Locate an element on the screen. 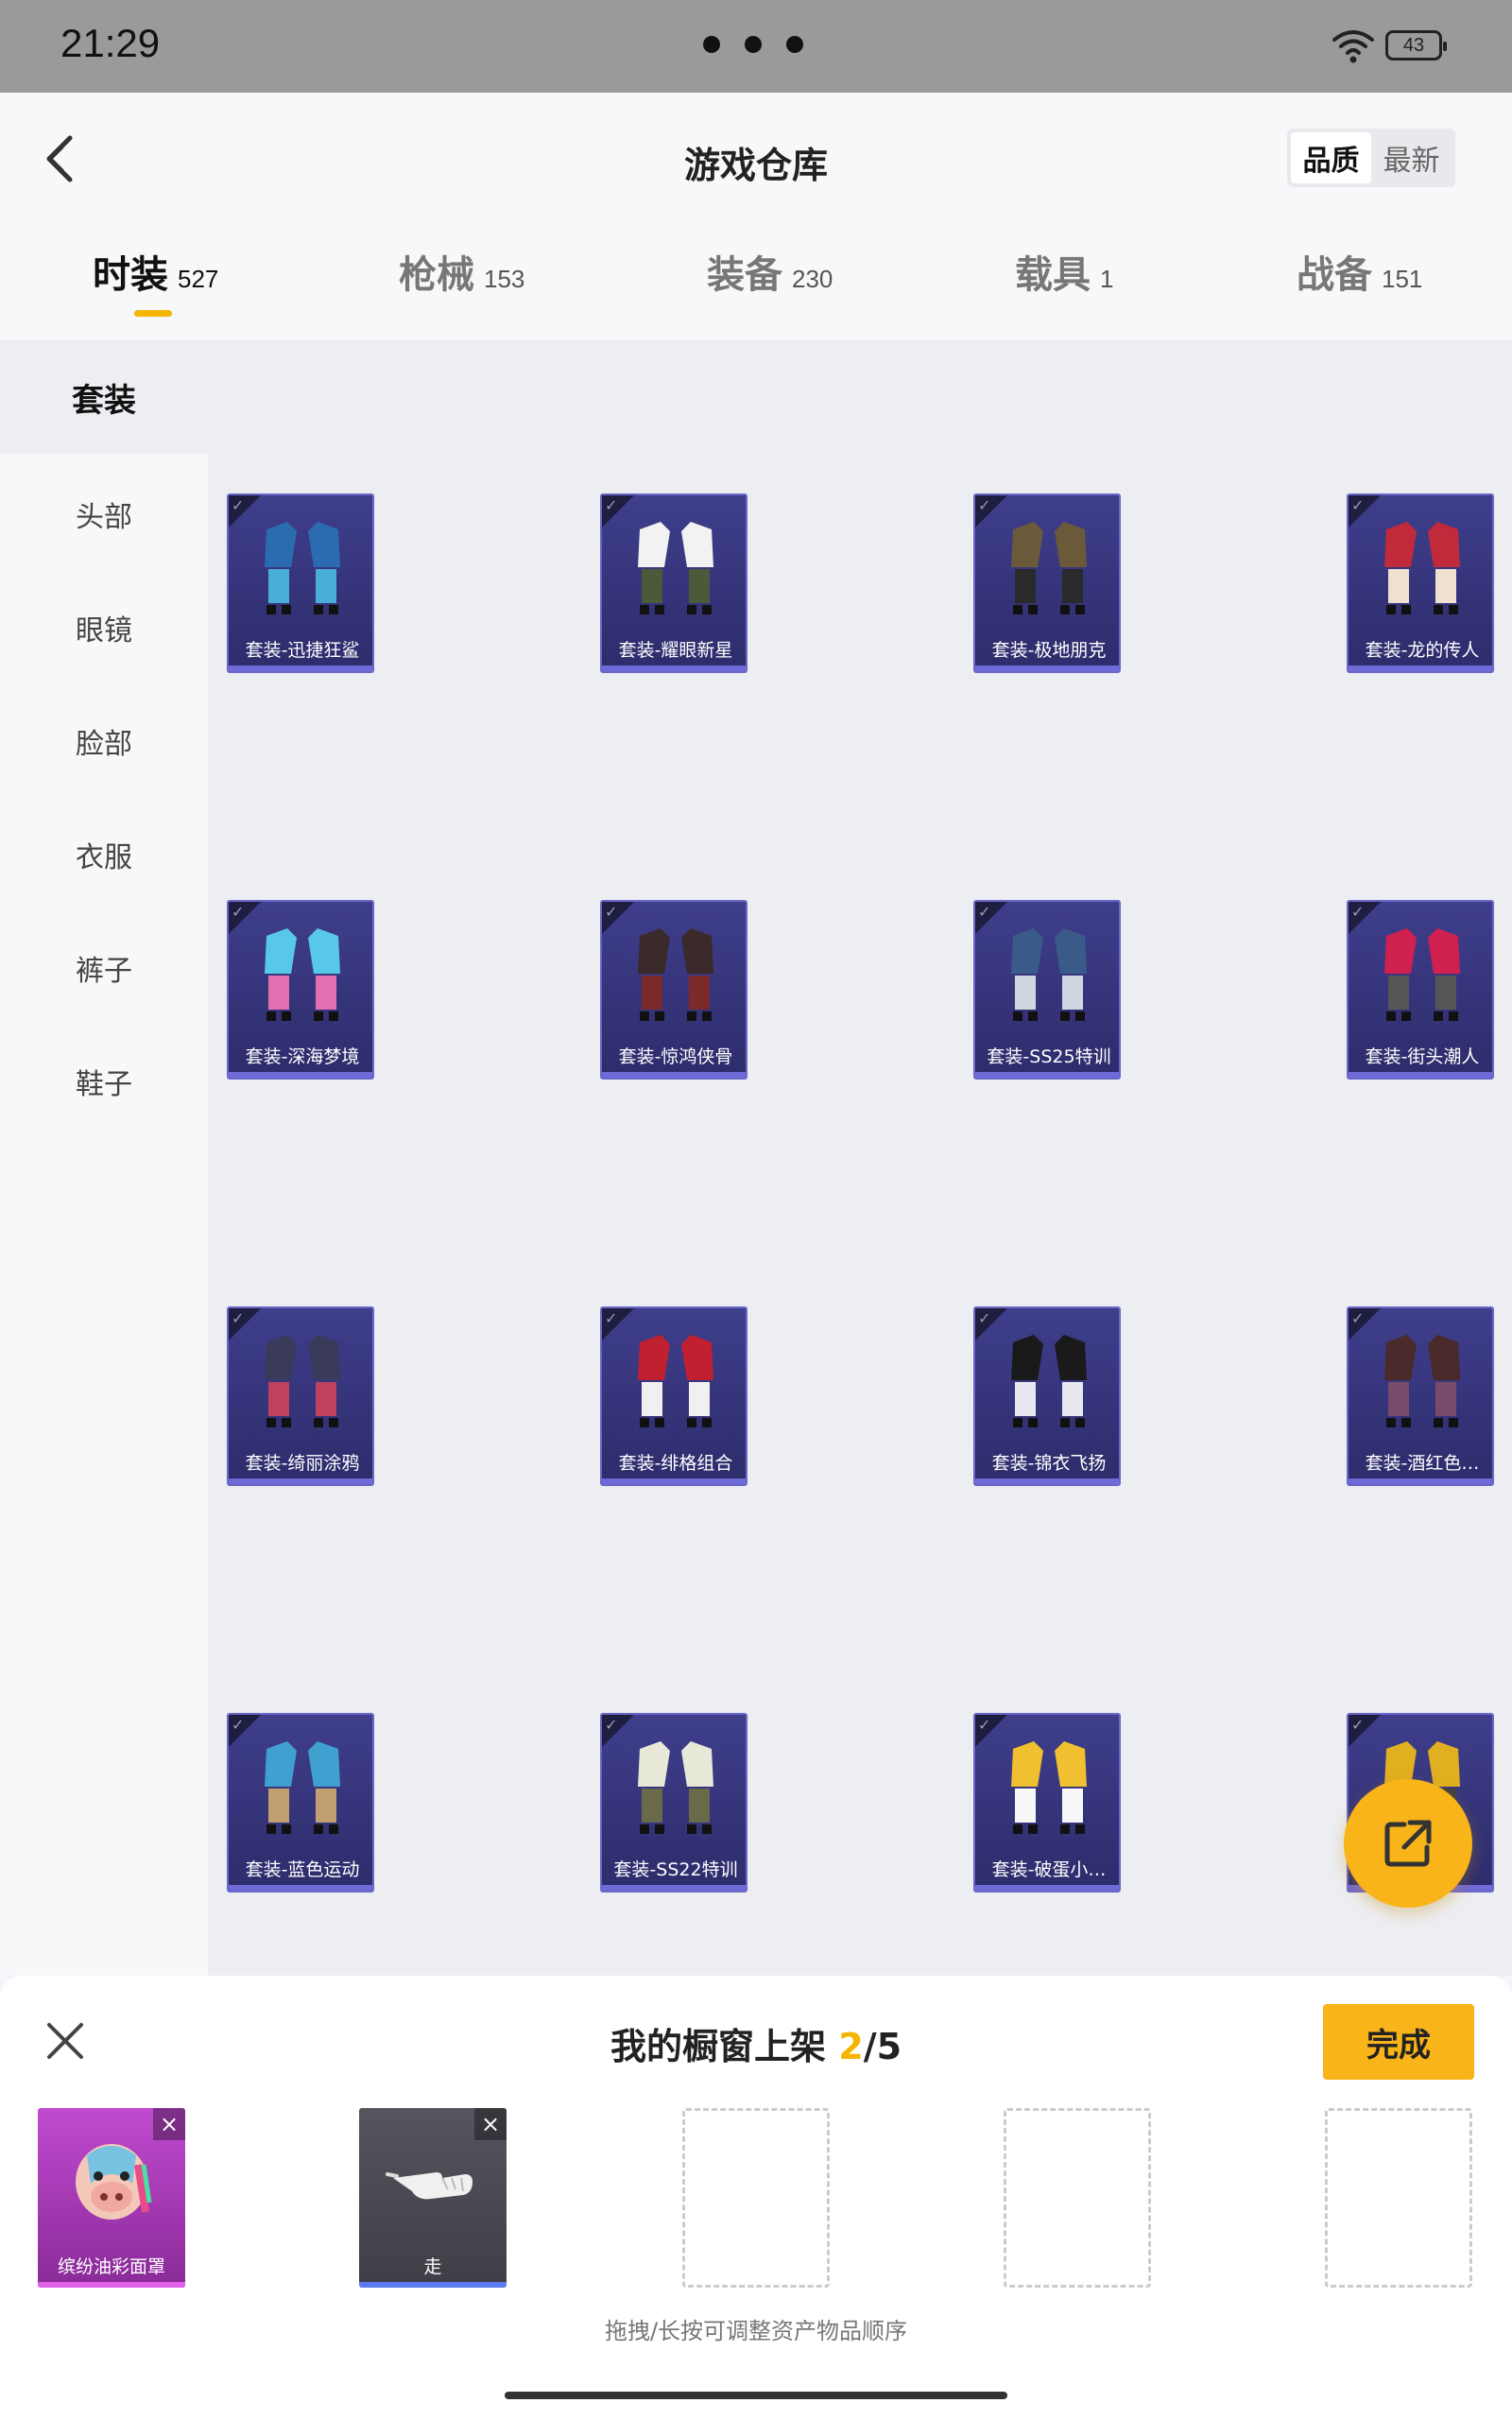 The height and width of the screenshot is (2420, 1512). outfit-card: ✓ 套装-绯格组合 is located at coordinates (673, 1396).